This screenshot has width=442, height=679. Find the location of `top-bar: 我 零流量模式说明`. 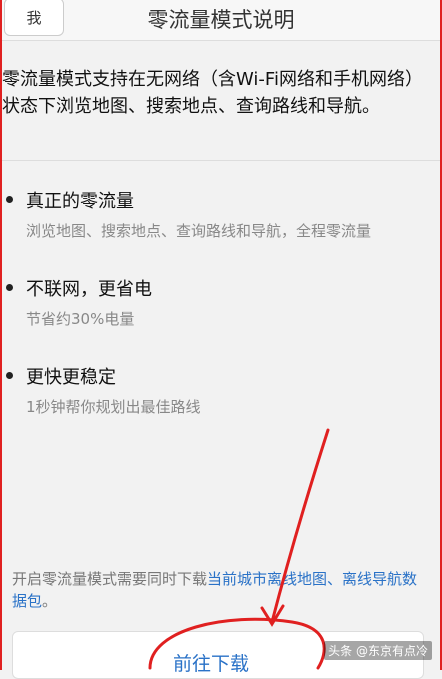

top-bar: 我 零流量模式说明 is located at coordinates (221, 20).